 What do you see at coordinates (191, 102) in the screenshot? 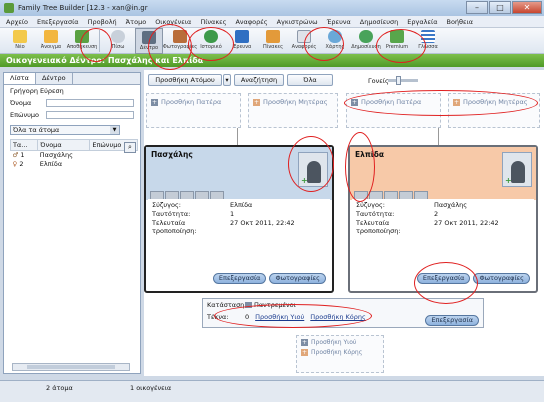
I see `add-father-left-label: Προσθήκη Πατέρα` at bounding box center [191, 102].